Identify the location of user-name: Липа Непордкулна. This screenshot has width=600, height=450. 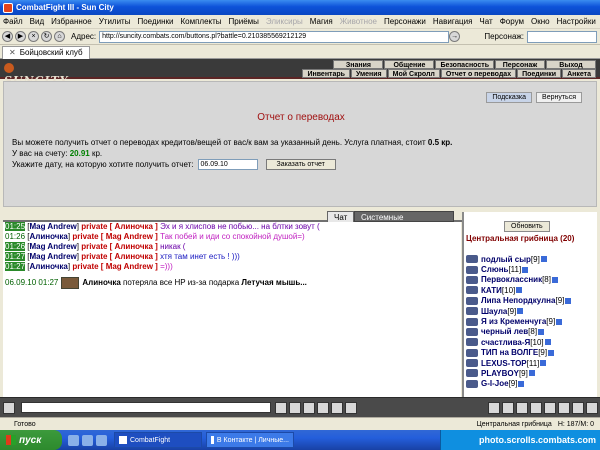
(518, 300).